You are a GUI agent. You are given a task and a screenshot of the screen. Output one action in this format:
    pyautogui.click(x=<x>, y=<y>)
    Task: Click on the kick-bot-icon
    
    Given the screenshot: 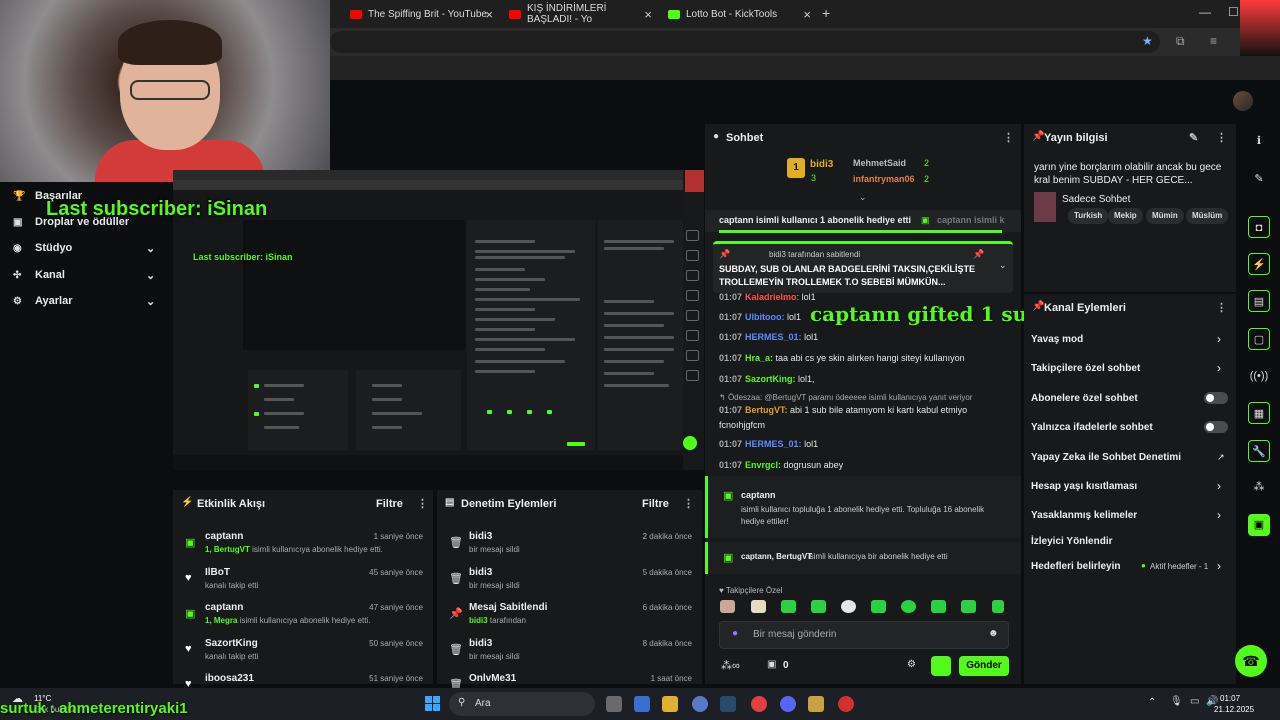 What is the action you would take?
    pyautogui.click(x=941, y=666)
    